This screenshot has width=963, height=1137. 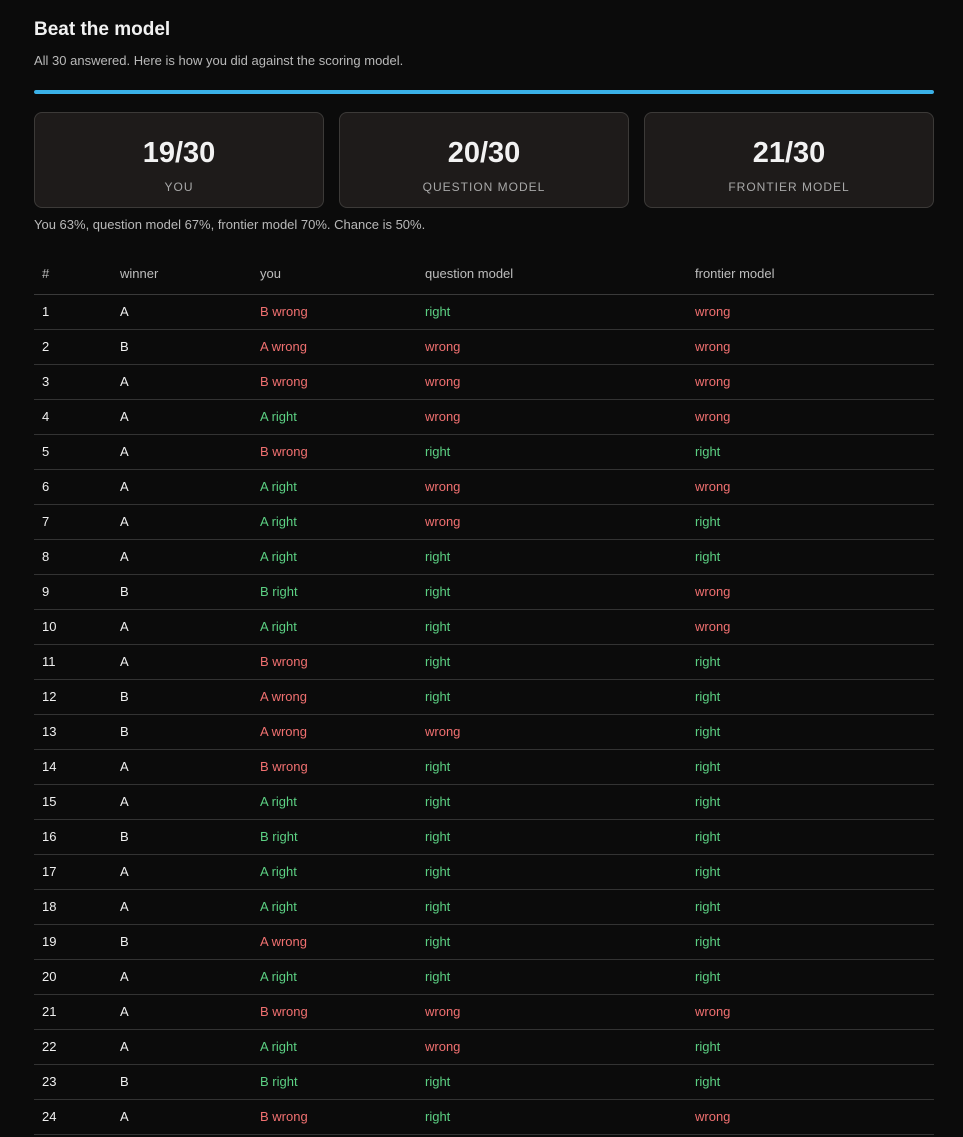 What do you see at coordinates (73, 557) in the screenshot?
I see `cell-number: 8` at bounding box center [73, 557].